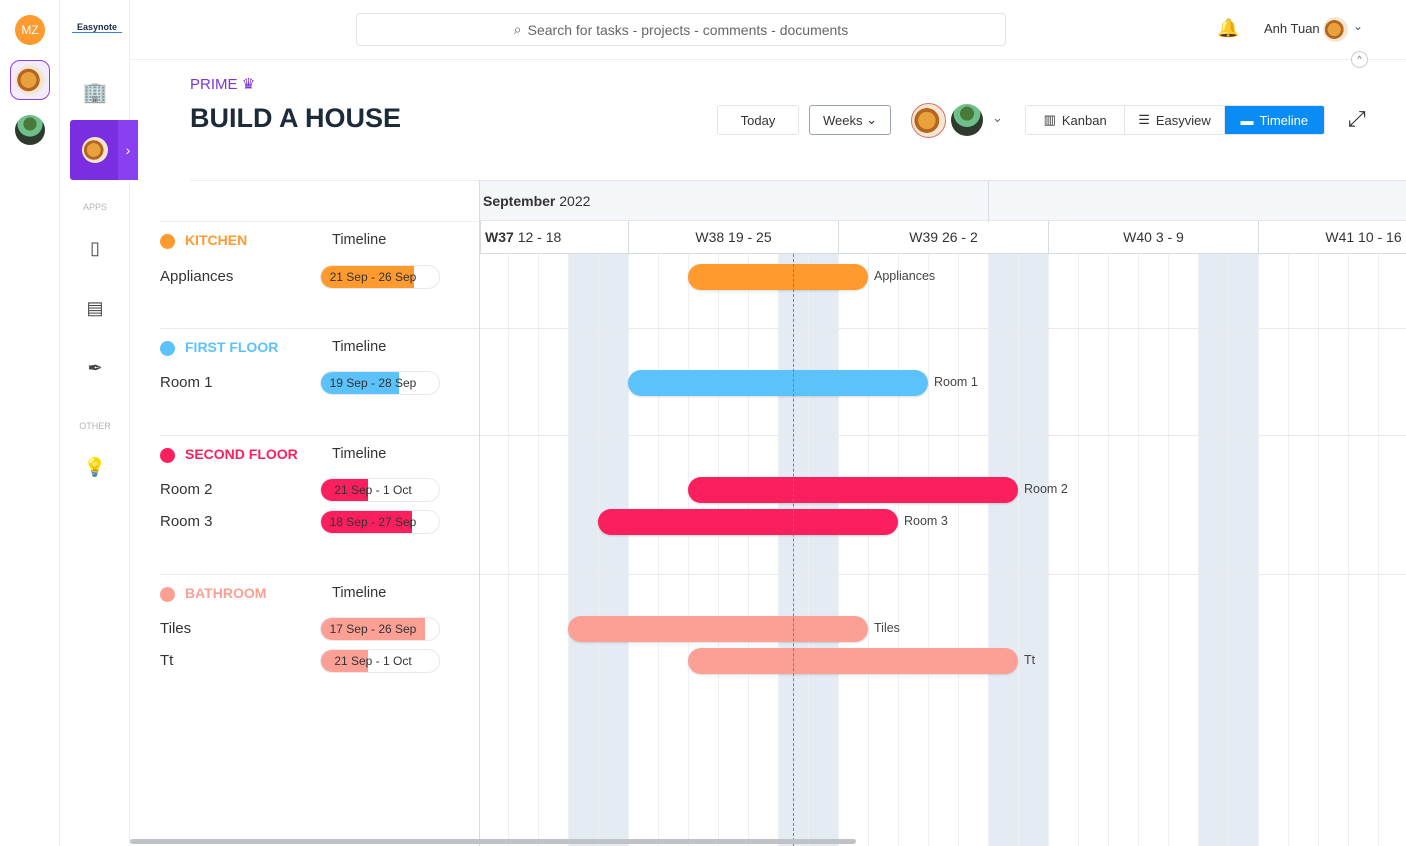  Describe the element at coordinates (296, 118) in the screenshot. I see `page-title: BUILD A HOUSE` at that location.